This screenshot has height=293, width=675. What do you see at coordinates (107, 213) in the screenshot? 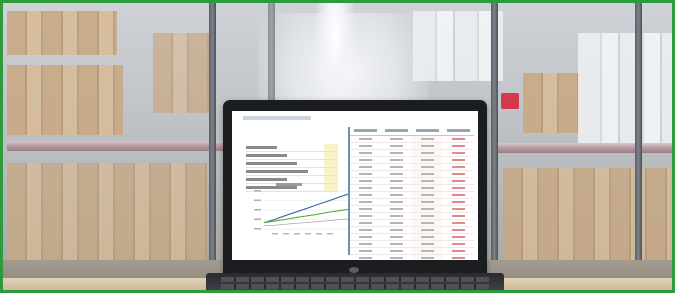
I see `left-shelf-boxes-bottom` at bounding box center [107, 213].